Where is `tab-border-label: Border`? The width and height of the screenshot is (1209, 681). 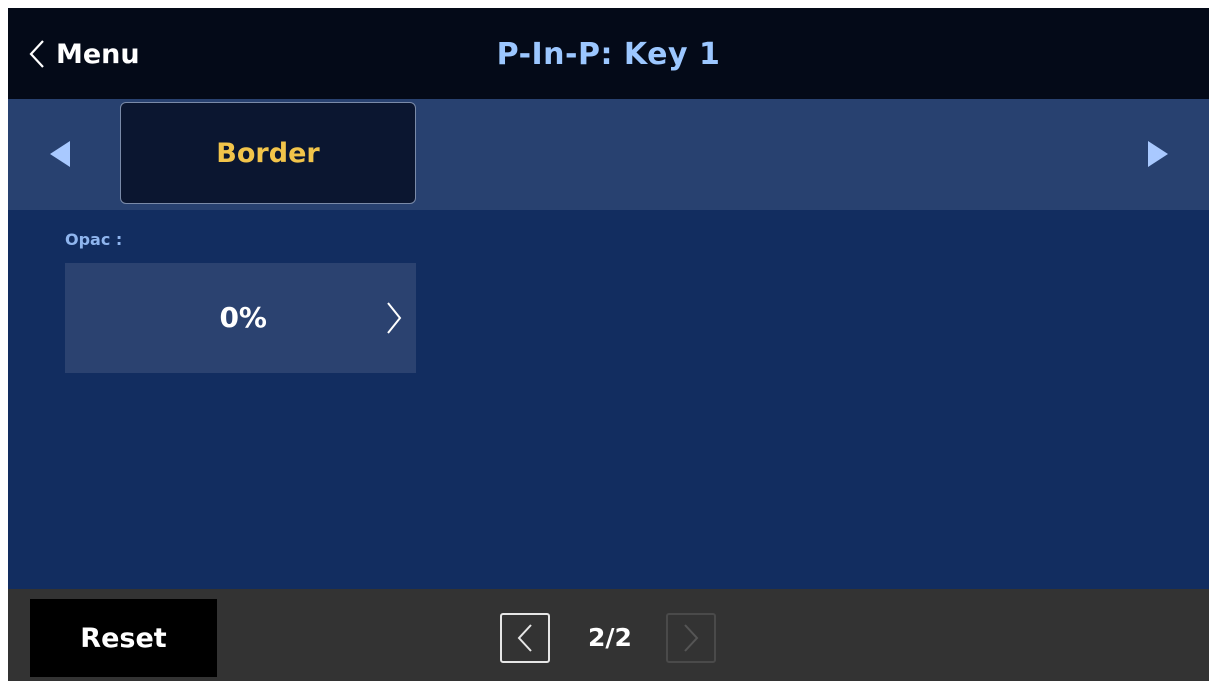
tab-border-label: Border is located at coordinates (268, 153).